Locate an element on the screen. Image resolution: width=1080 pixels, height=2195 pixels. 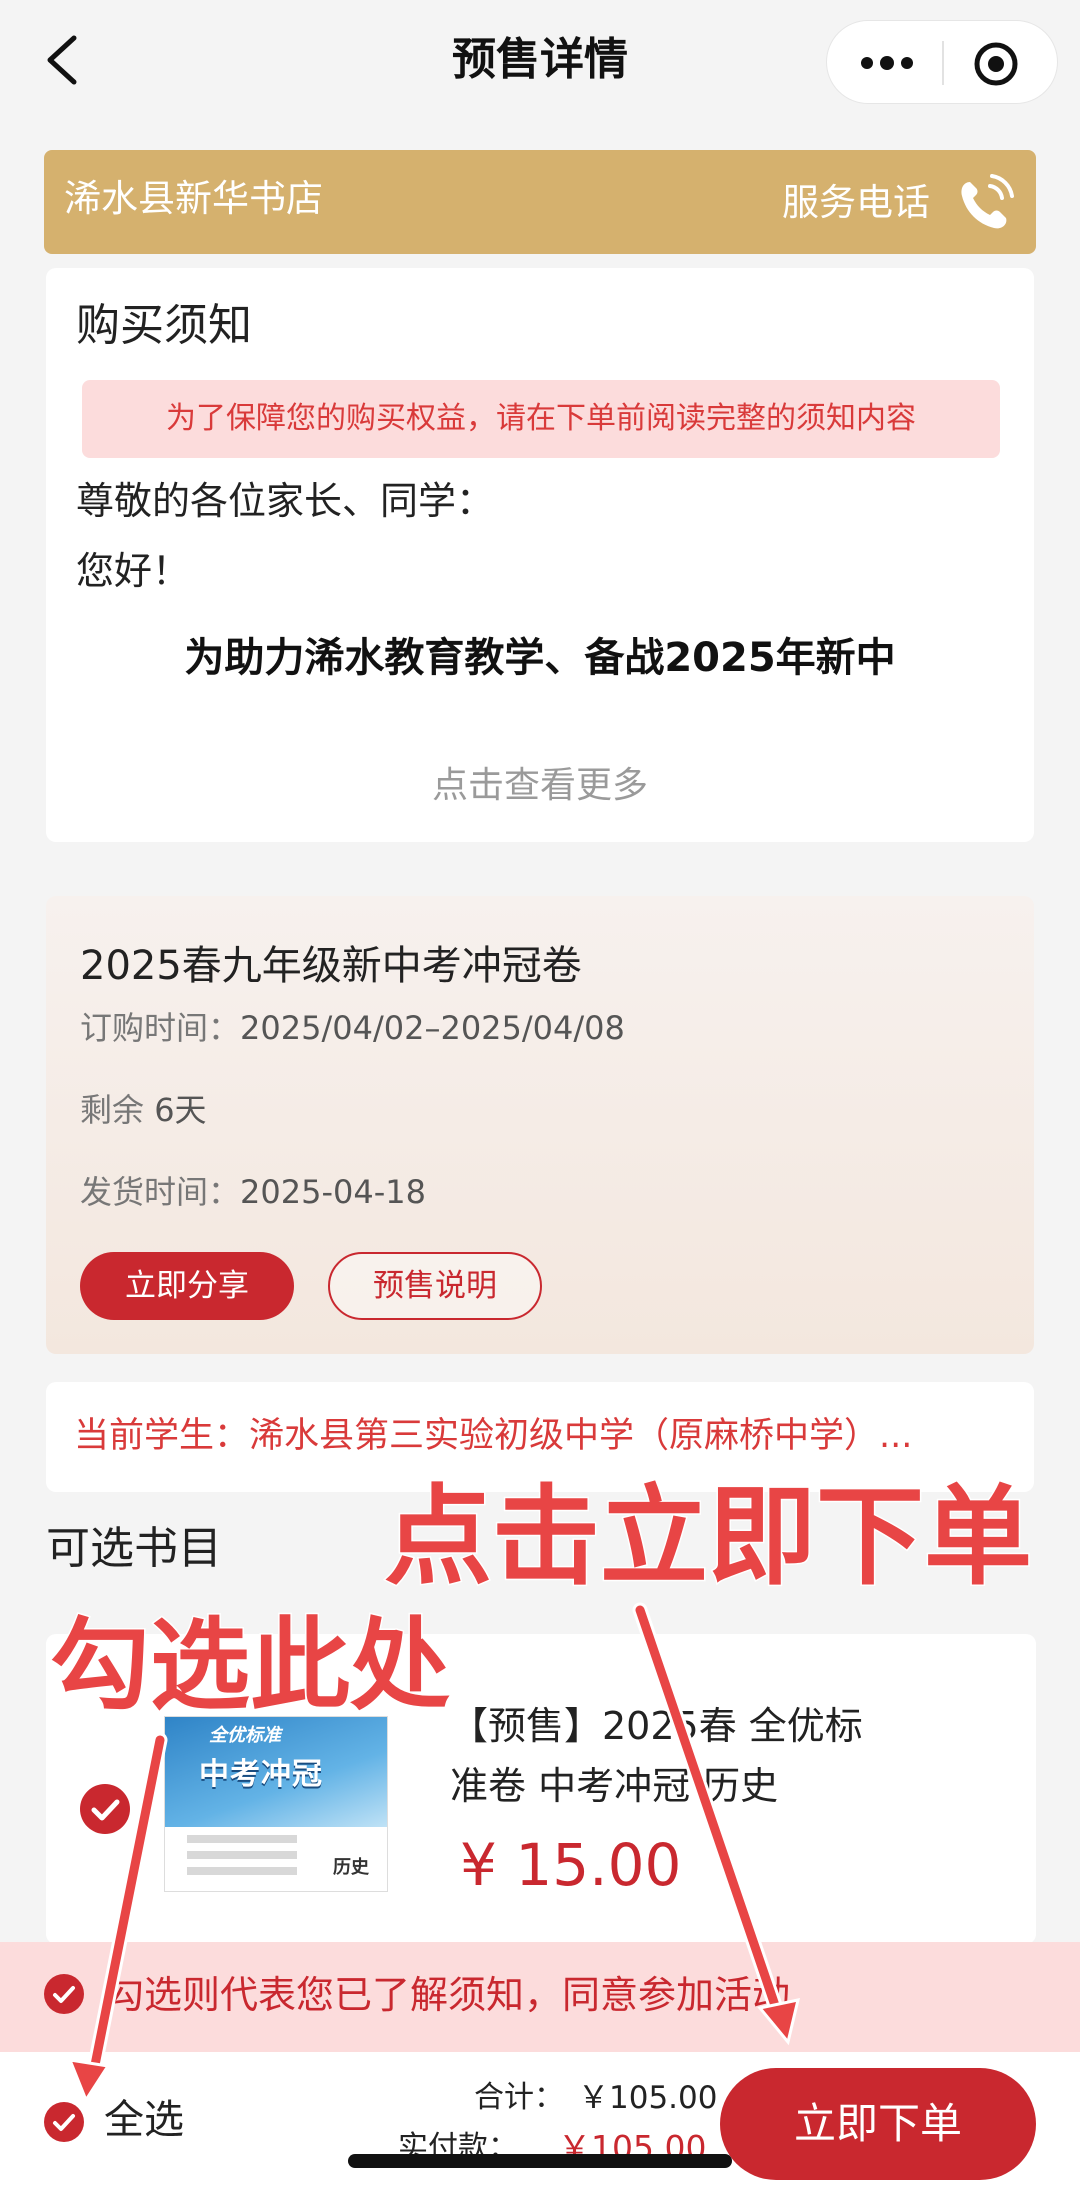
cover-title: 中考冲冠 is located at coordinates (261, 1774).